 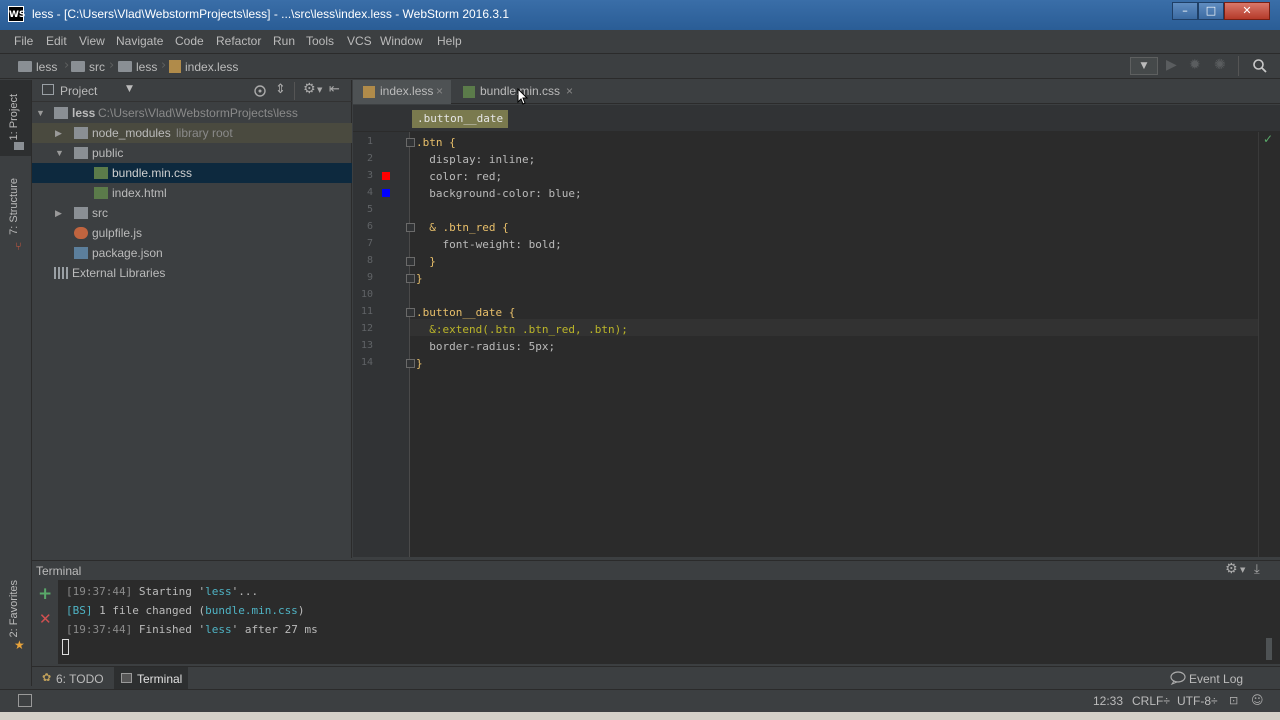 I want to click on menu-vcs: VCS, so click(x=359, y=41).